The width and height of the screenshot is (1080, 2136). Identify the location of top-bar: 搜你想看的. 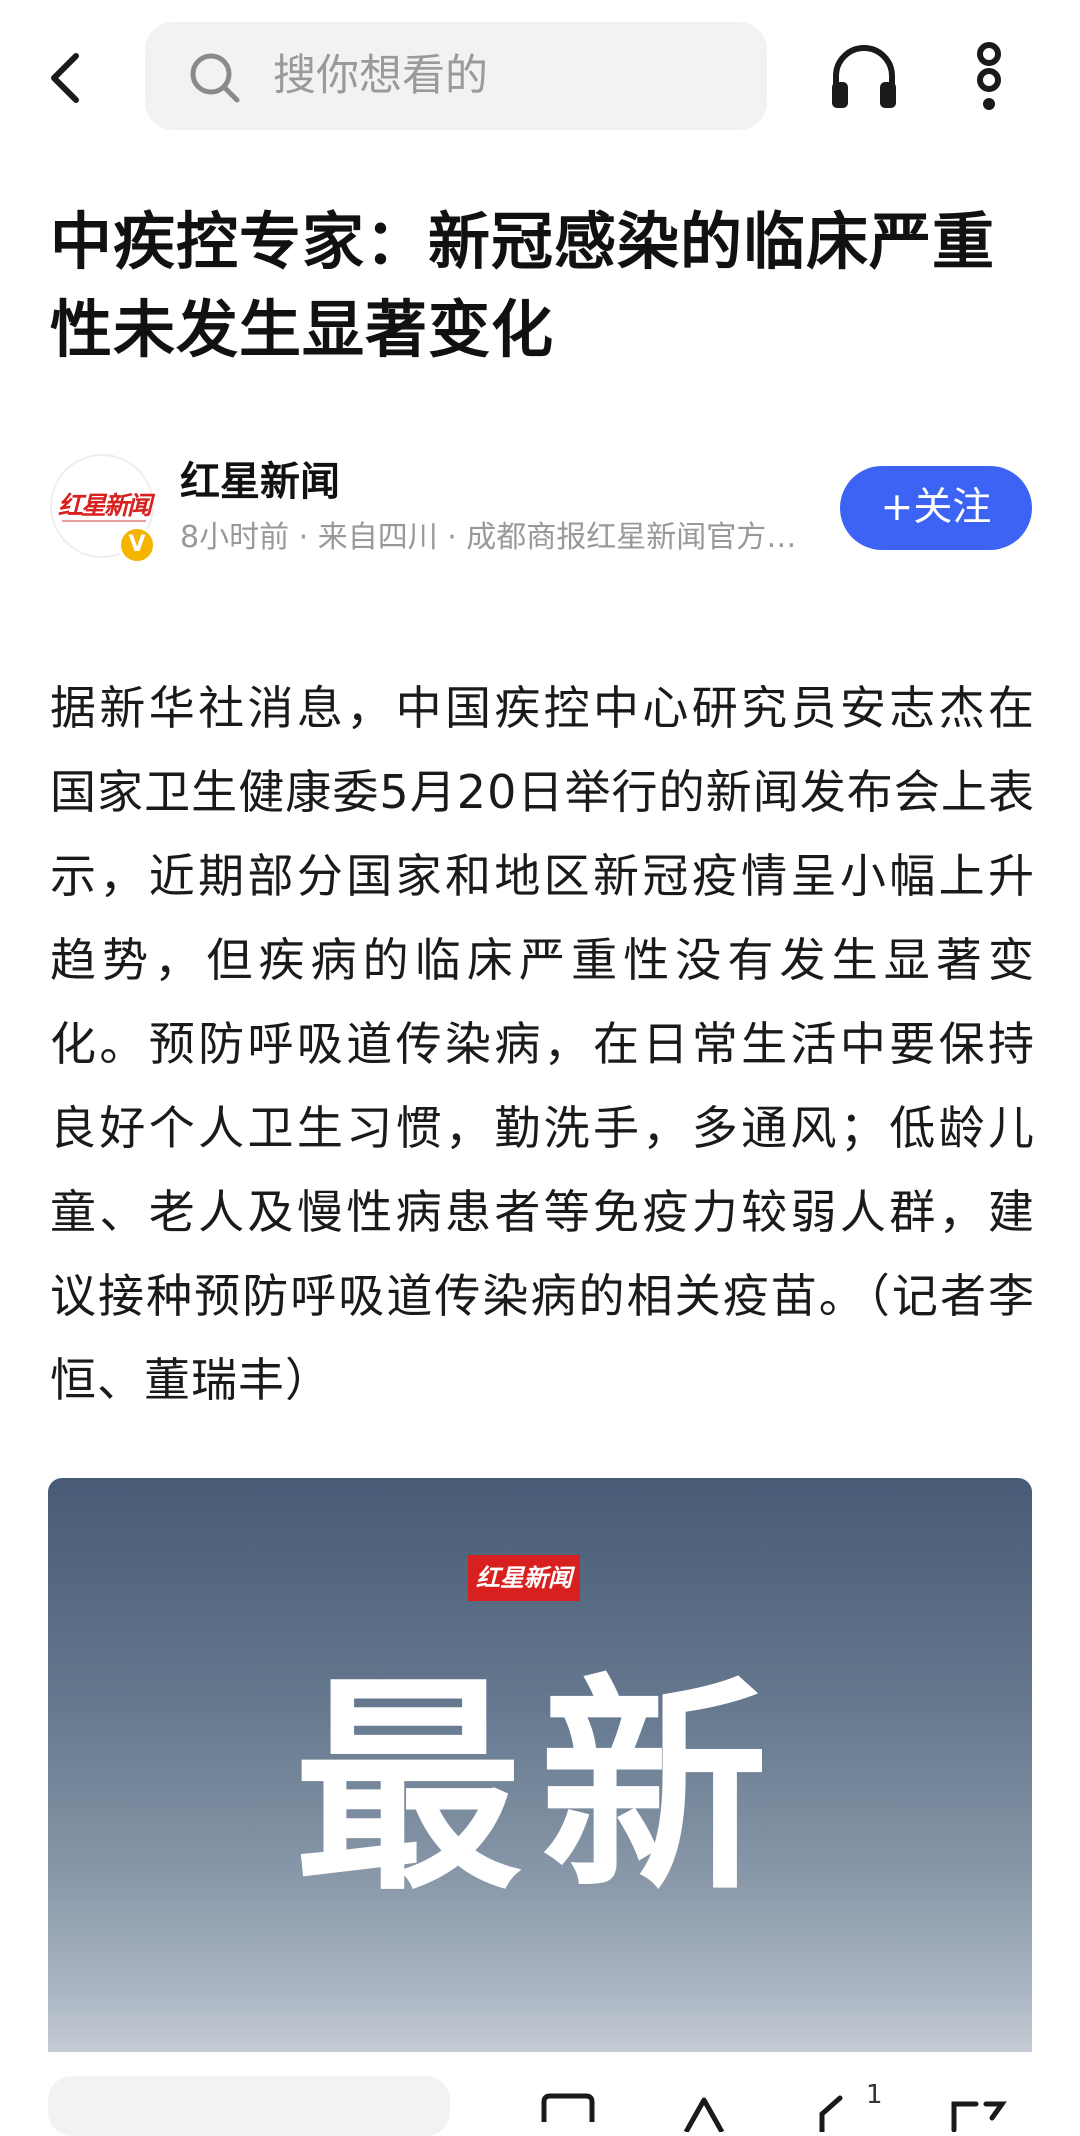
(540, 75).